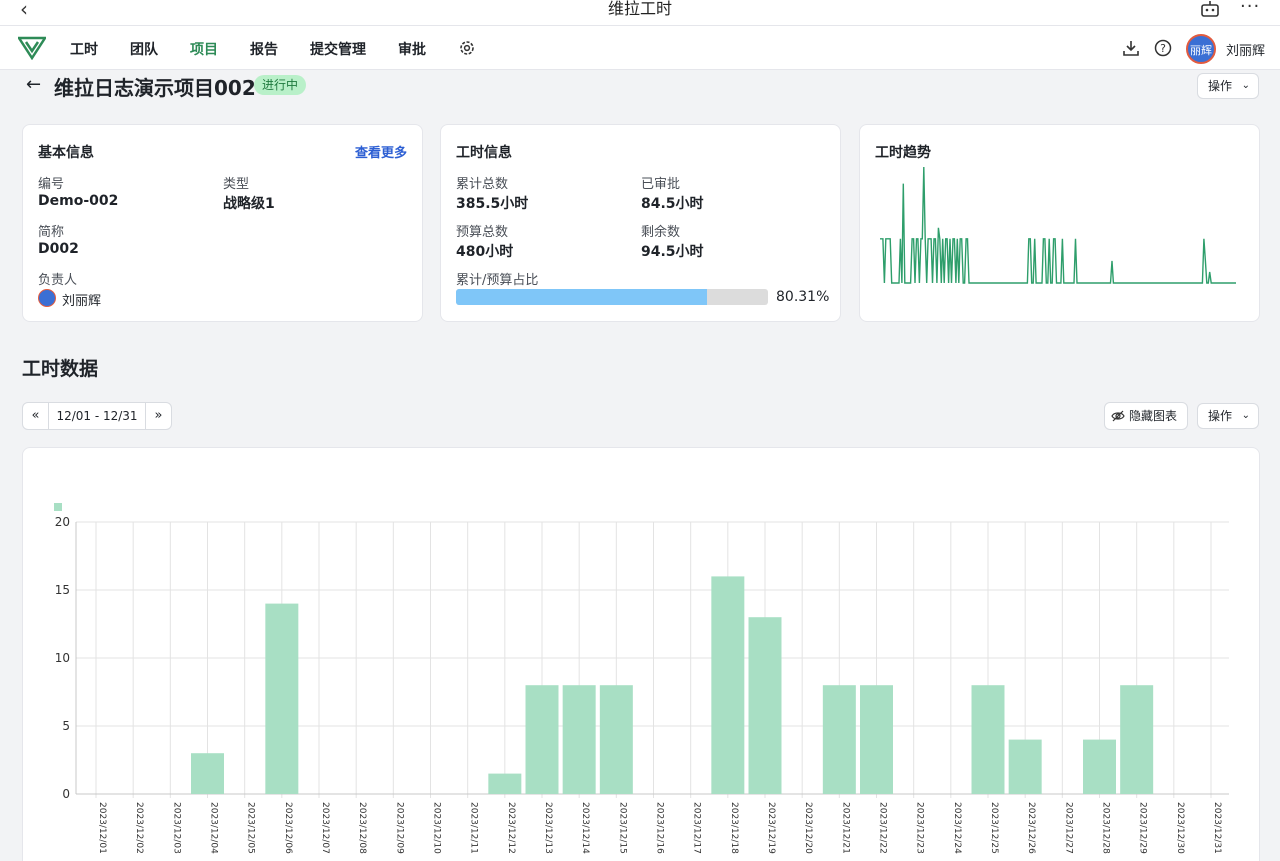 The image size is (1280, 861). Describe the element at coordinates (640, 13) in the screenshot. I see `title-bar: ‹ 维拉工时 ···` at that location.